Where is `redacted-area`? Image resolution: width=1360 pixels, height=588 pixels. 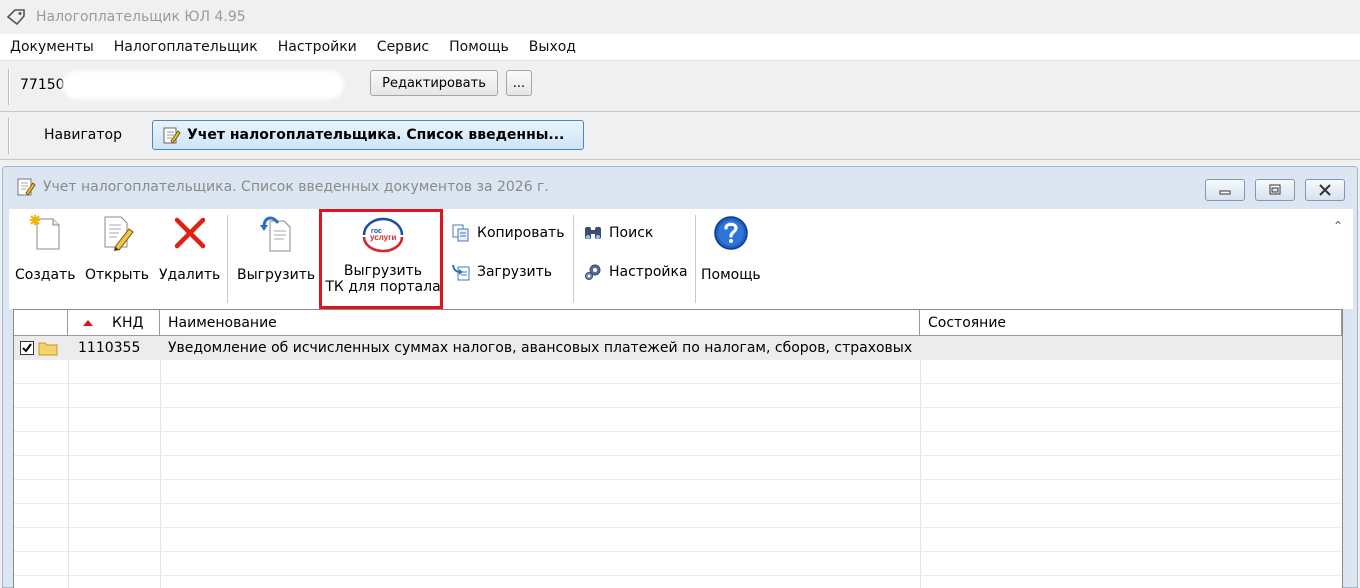
redacted-area is located at coordinates (210, 86).